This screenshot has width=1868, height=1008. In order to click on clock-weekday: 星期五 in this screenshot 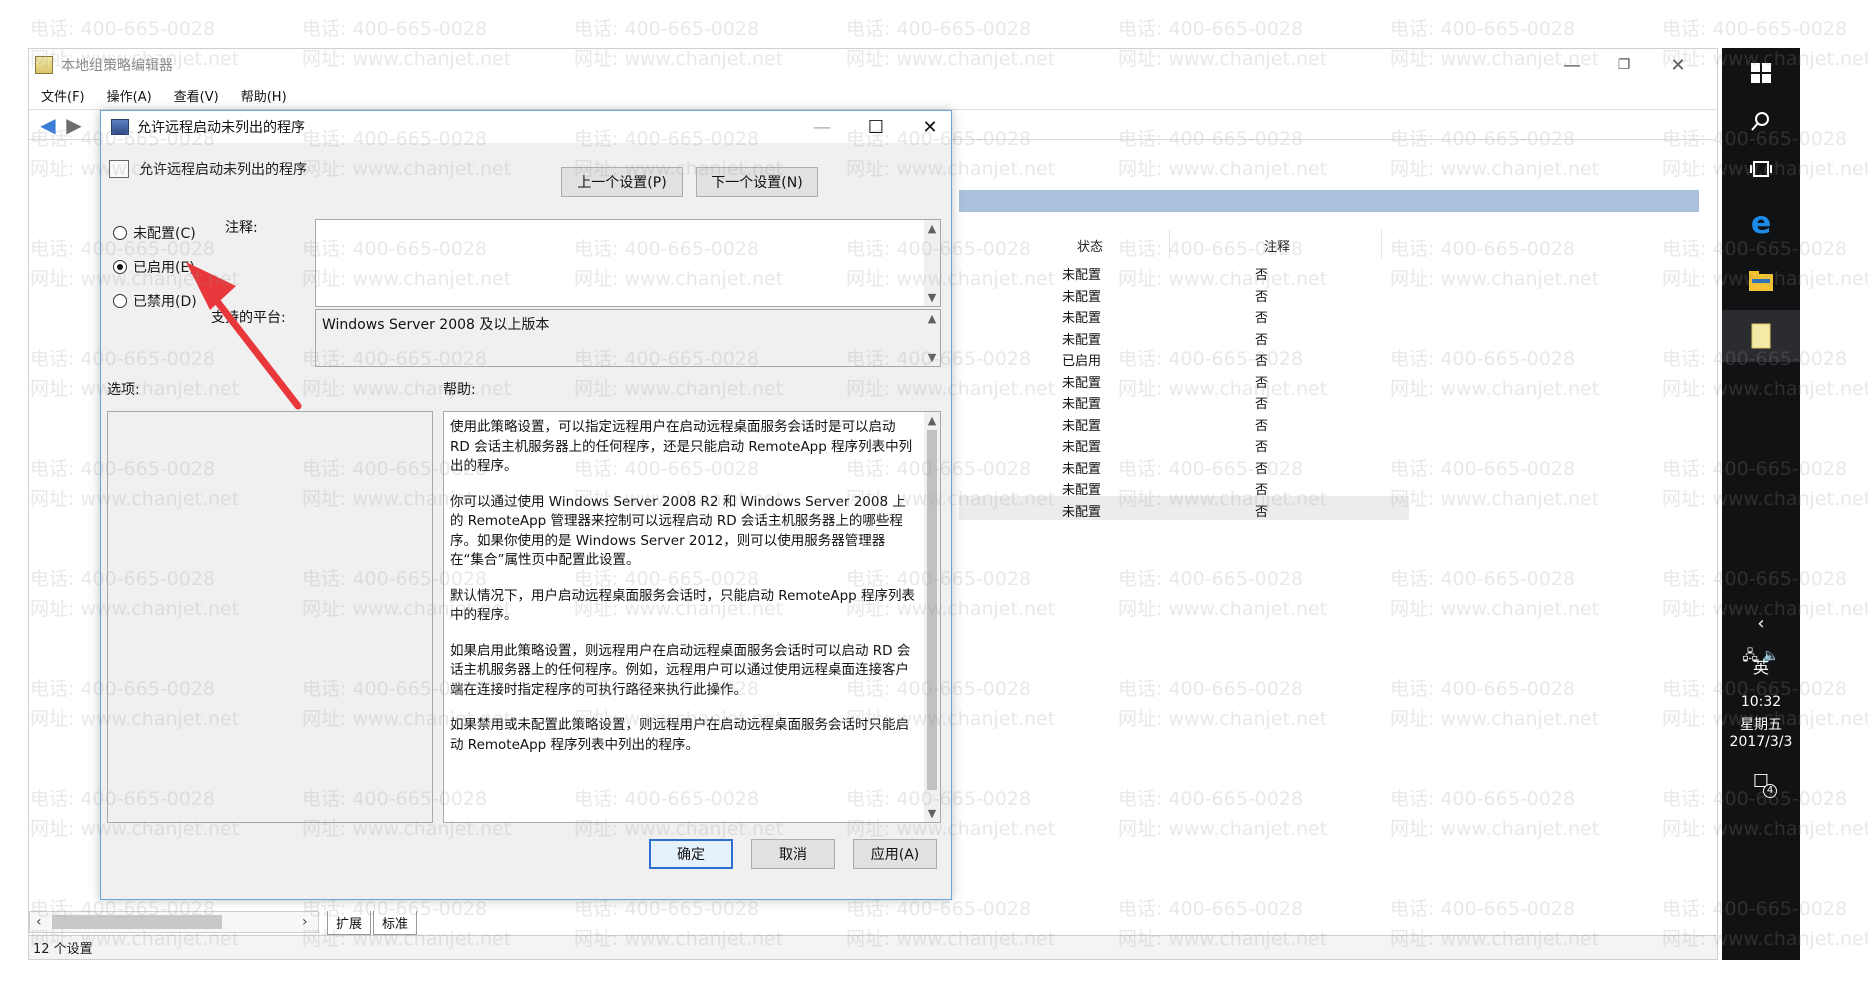, I will do `click(1761, 724)`.